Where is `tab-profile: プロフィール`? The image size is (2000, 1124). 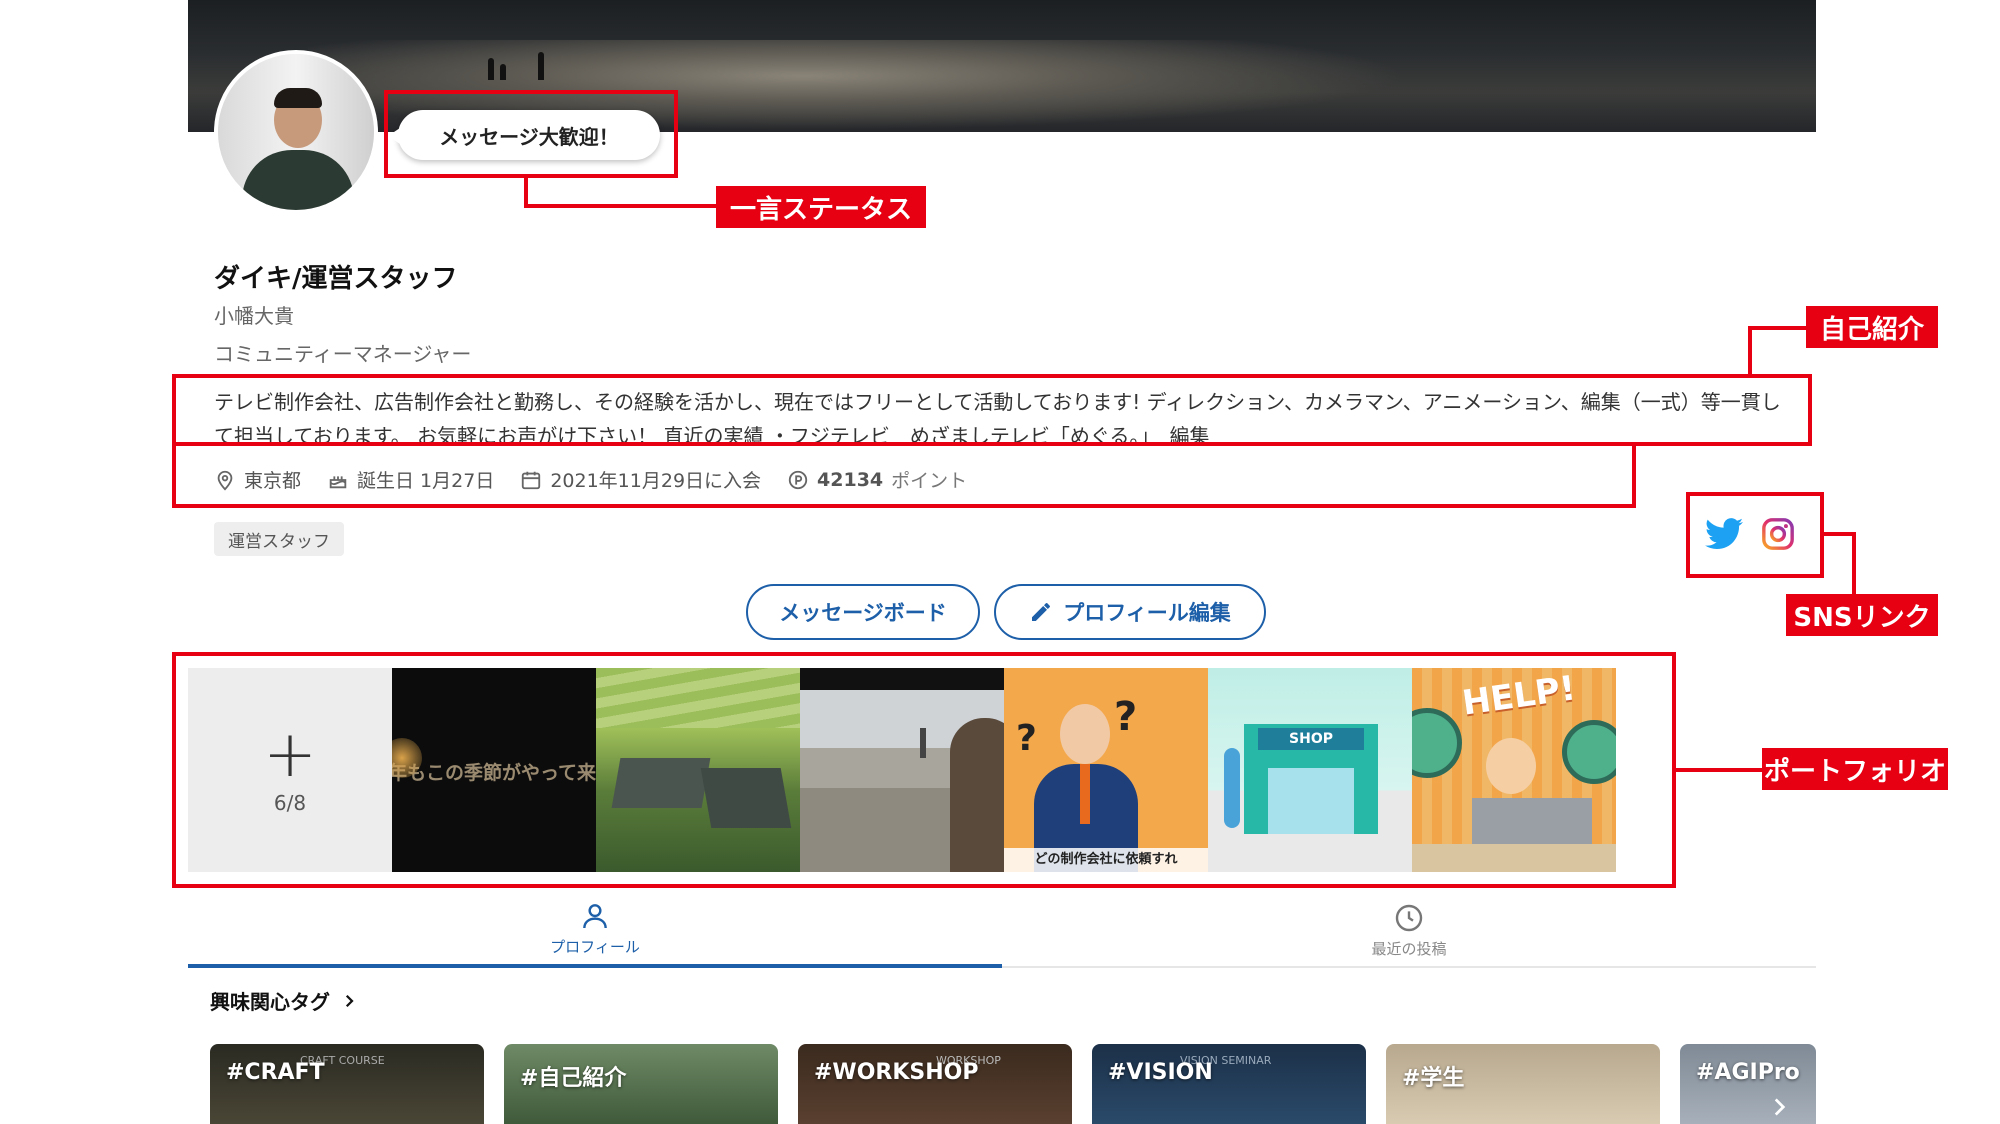 tab-profile: プロフィール is located at coordinates (595, 930).